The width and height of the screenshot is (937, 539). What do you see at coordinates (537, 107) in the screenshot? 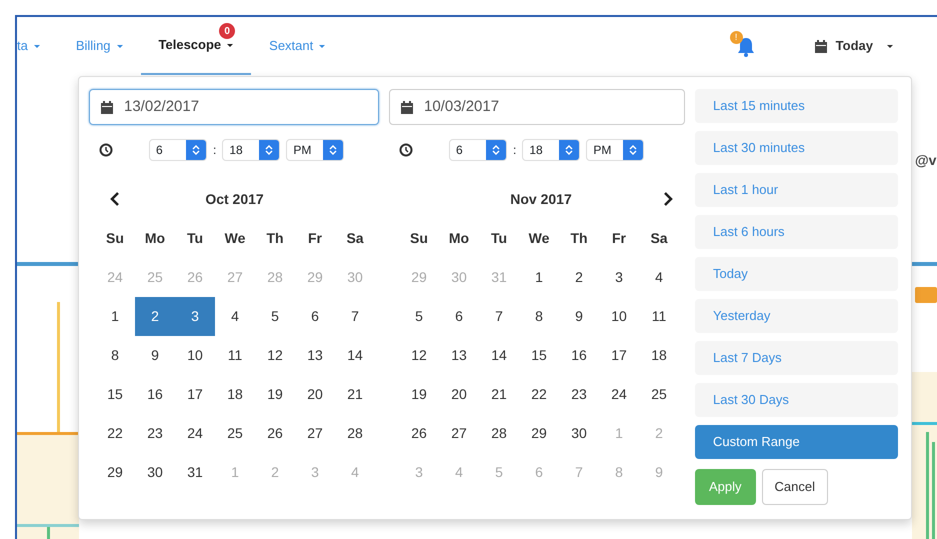
I see `date-input: 10/03/2017` at bounding box center [537, 107].